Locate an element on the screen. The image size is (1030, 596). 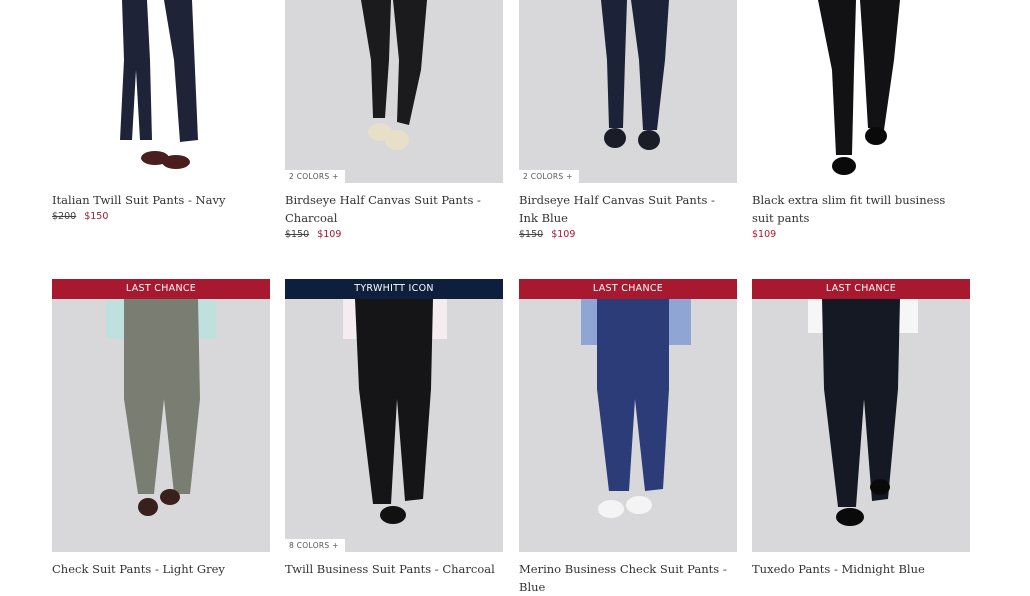
product-title: Merino Business Check Suit Pants - Blue is located at coordinates (628, 578).